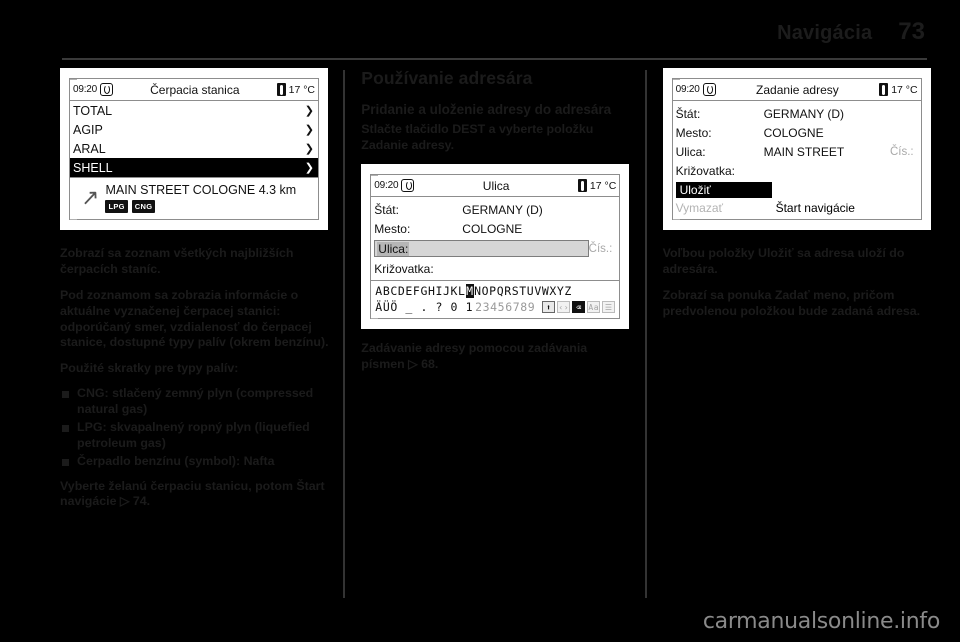 This screenshot has width=960, height=642. I want to click on list-item: Čerpadlo benzínu (symbol): Nafta, so click(194, 462).